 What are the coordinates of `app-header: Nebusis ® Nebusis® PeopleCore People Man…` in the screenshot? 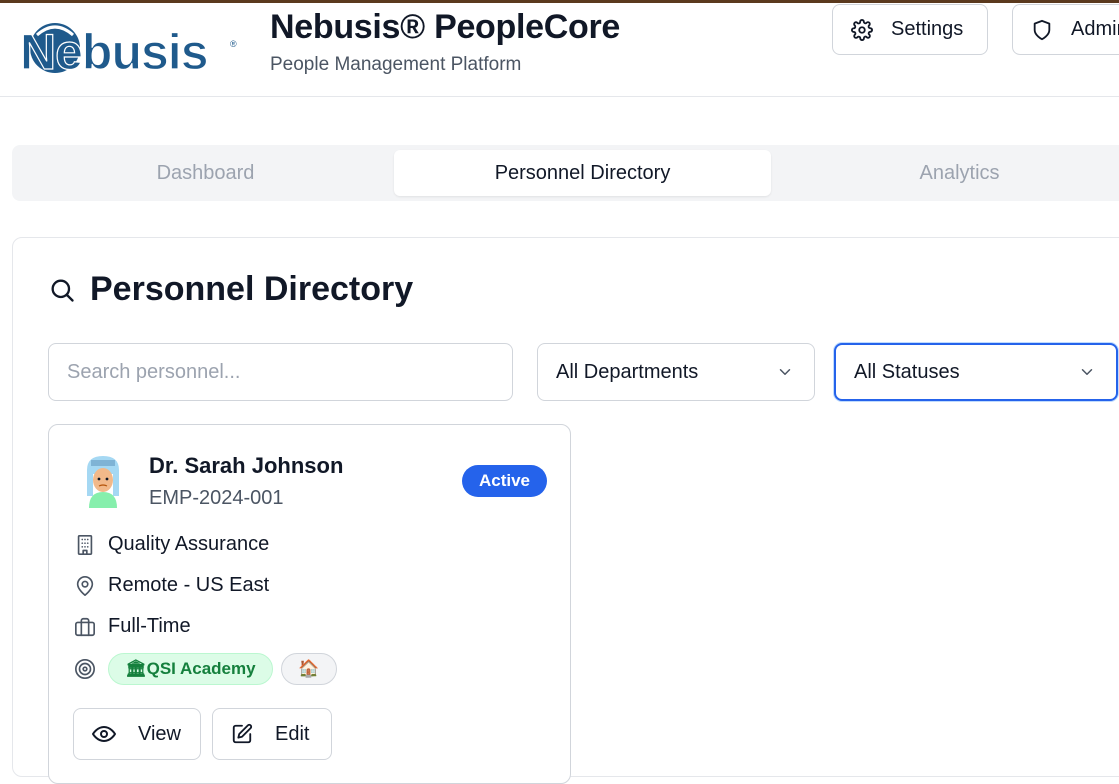 It's located at (559, 50).